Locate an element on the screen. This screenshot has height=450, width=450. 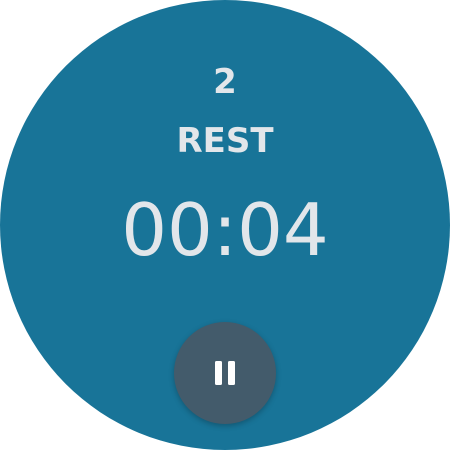
pause-icon is located at coordinates (225, 373).